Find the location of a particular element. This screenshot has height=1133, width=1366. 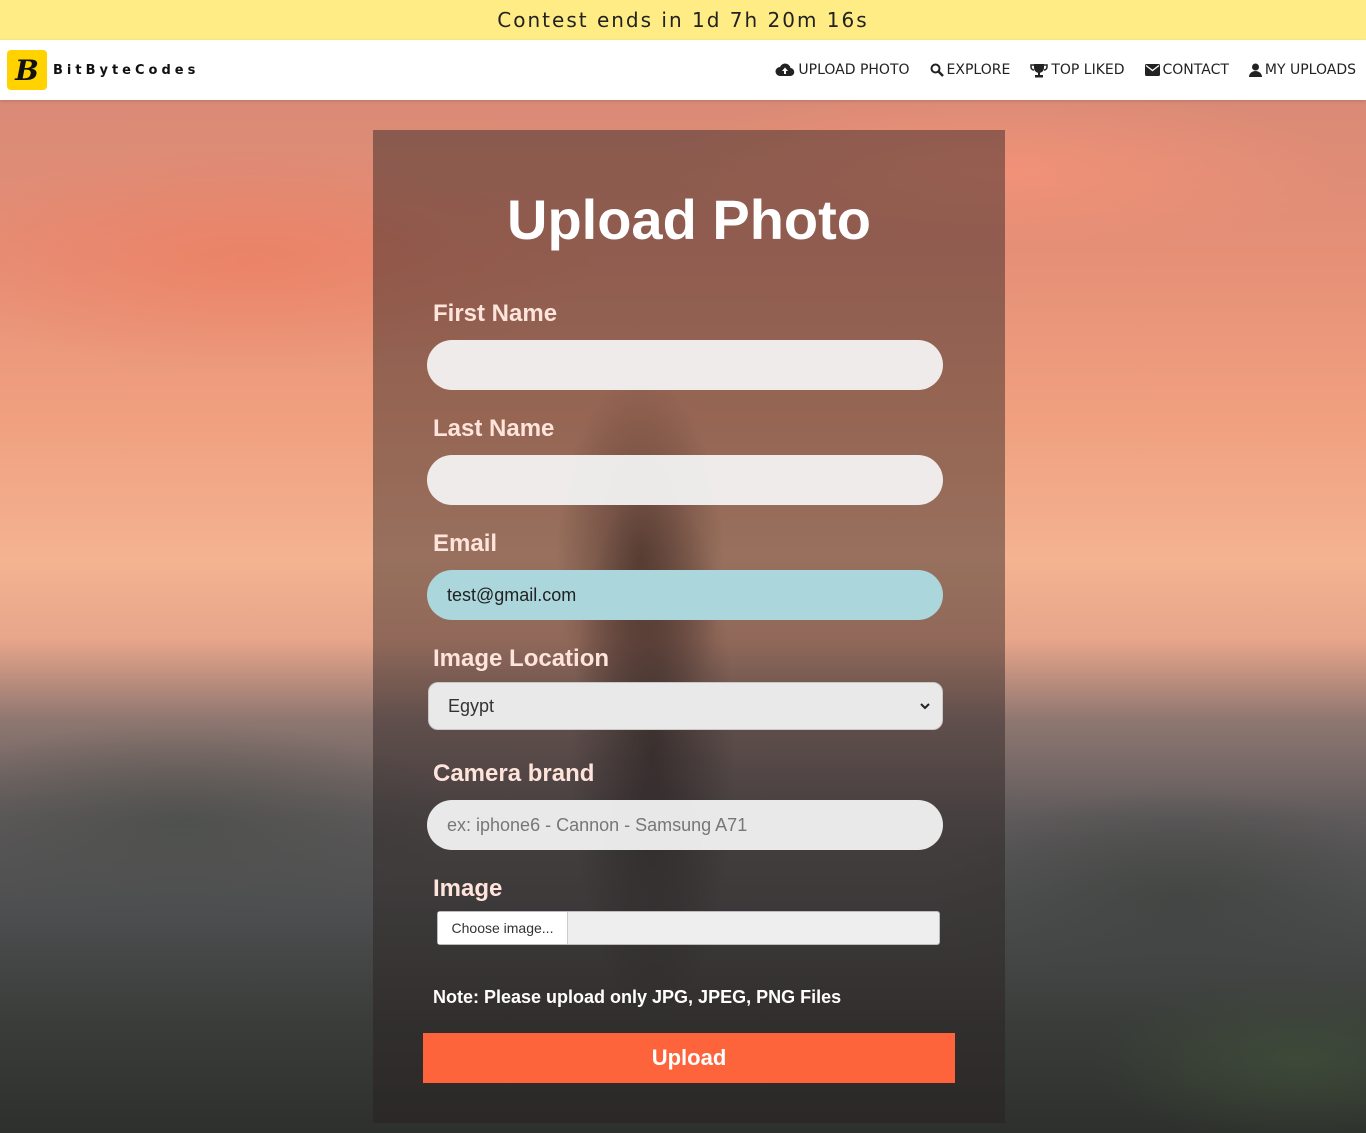

nav-my-uploads-label: MY UPLOADS is located at coordinates (1310, 70).